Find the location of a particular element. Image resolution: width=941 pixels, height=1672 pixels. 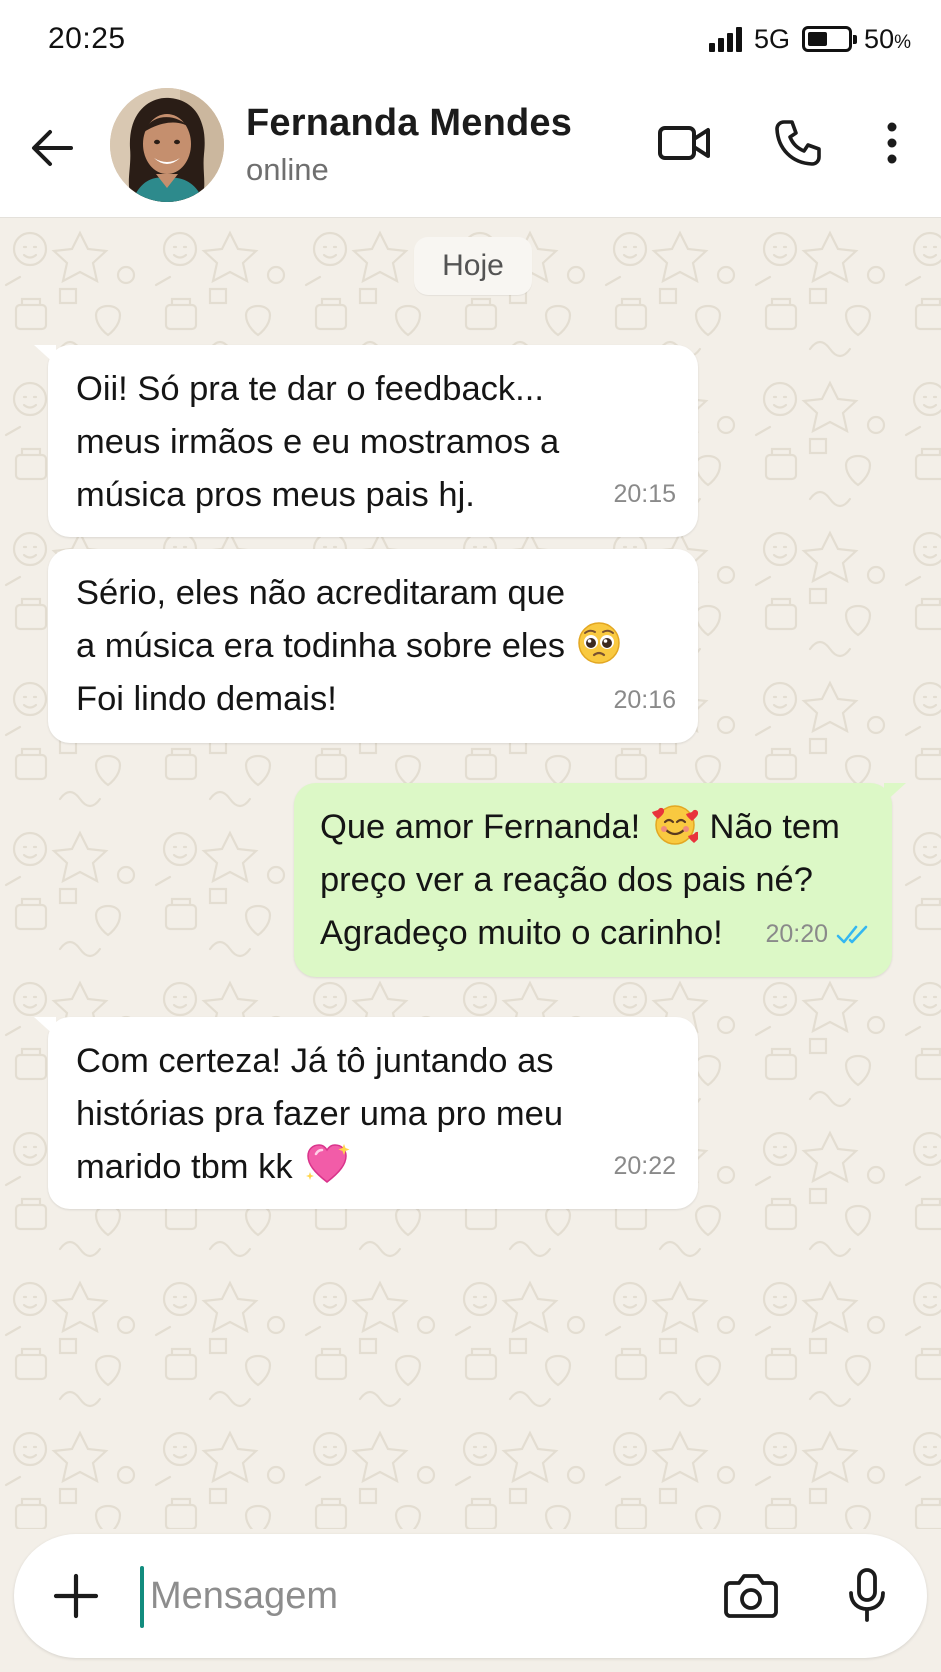

camera-icon is located at coordinates (751, 1596).